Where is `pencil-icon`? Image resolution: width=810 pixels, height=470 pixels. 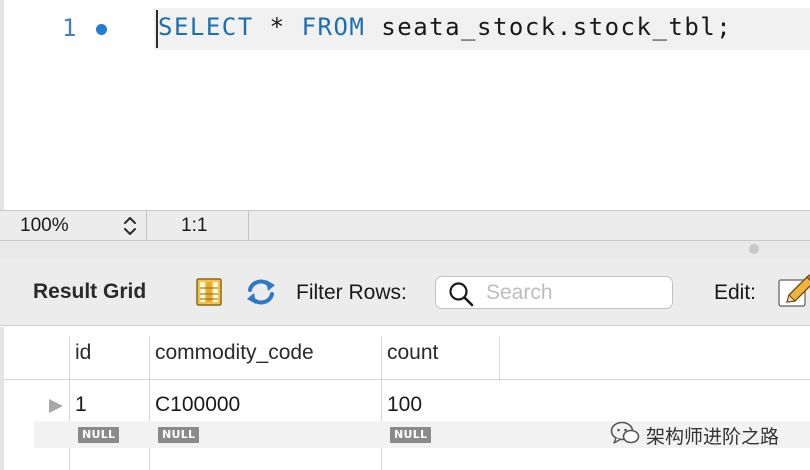
pencil-icon is located at coordinates (793, 292).